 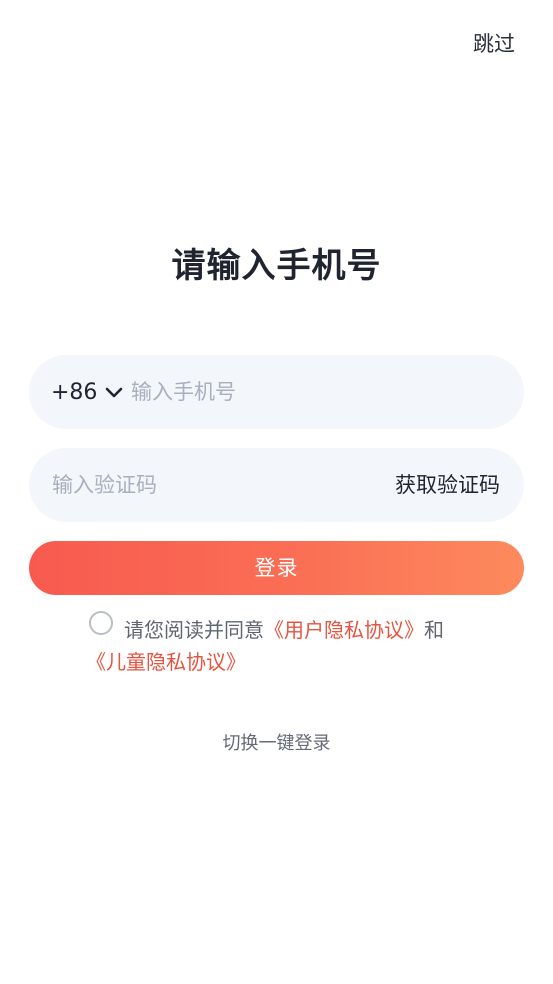 I want to click on agreement-conjunction: 和, so click(x=434, y=630).